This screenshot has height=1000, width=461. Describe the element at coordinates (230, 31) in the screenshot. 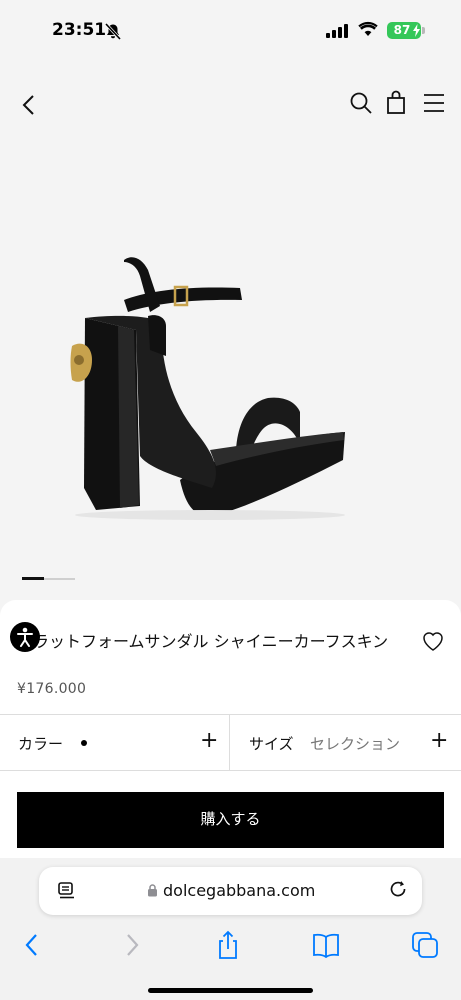

I see `status-bar: 23:51 87` at that location.